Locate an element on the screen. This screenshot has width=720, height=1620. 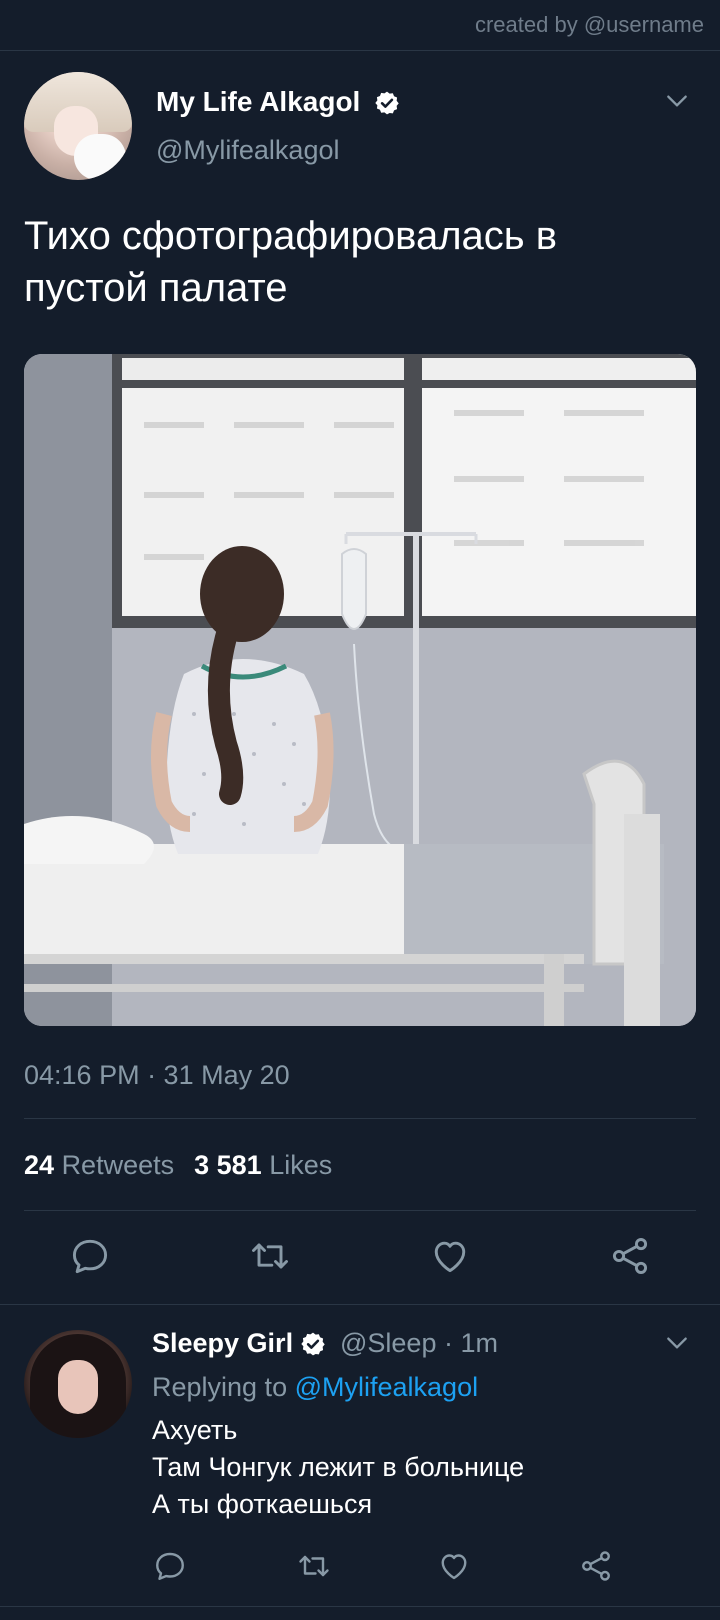
replying-to-prefix: Replying to is located at coordinates (220, 1387).